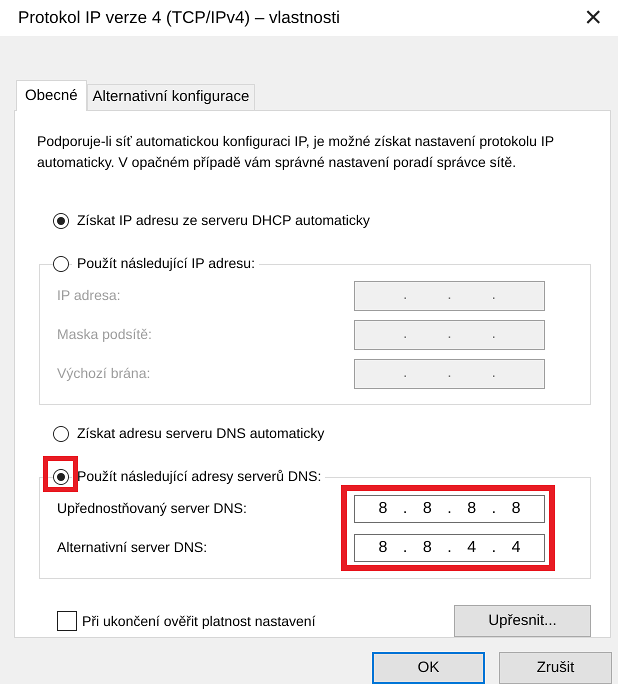  What do you see at coordinates (555, 668) in the screenshot?
I see `dialog-button: Zrušit` at bounding box center [555, 668].